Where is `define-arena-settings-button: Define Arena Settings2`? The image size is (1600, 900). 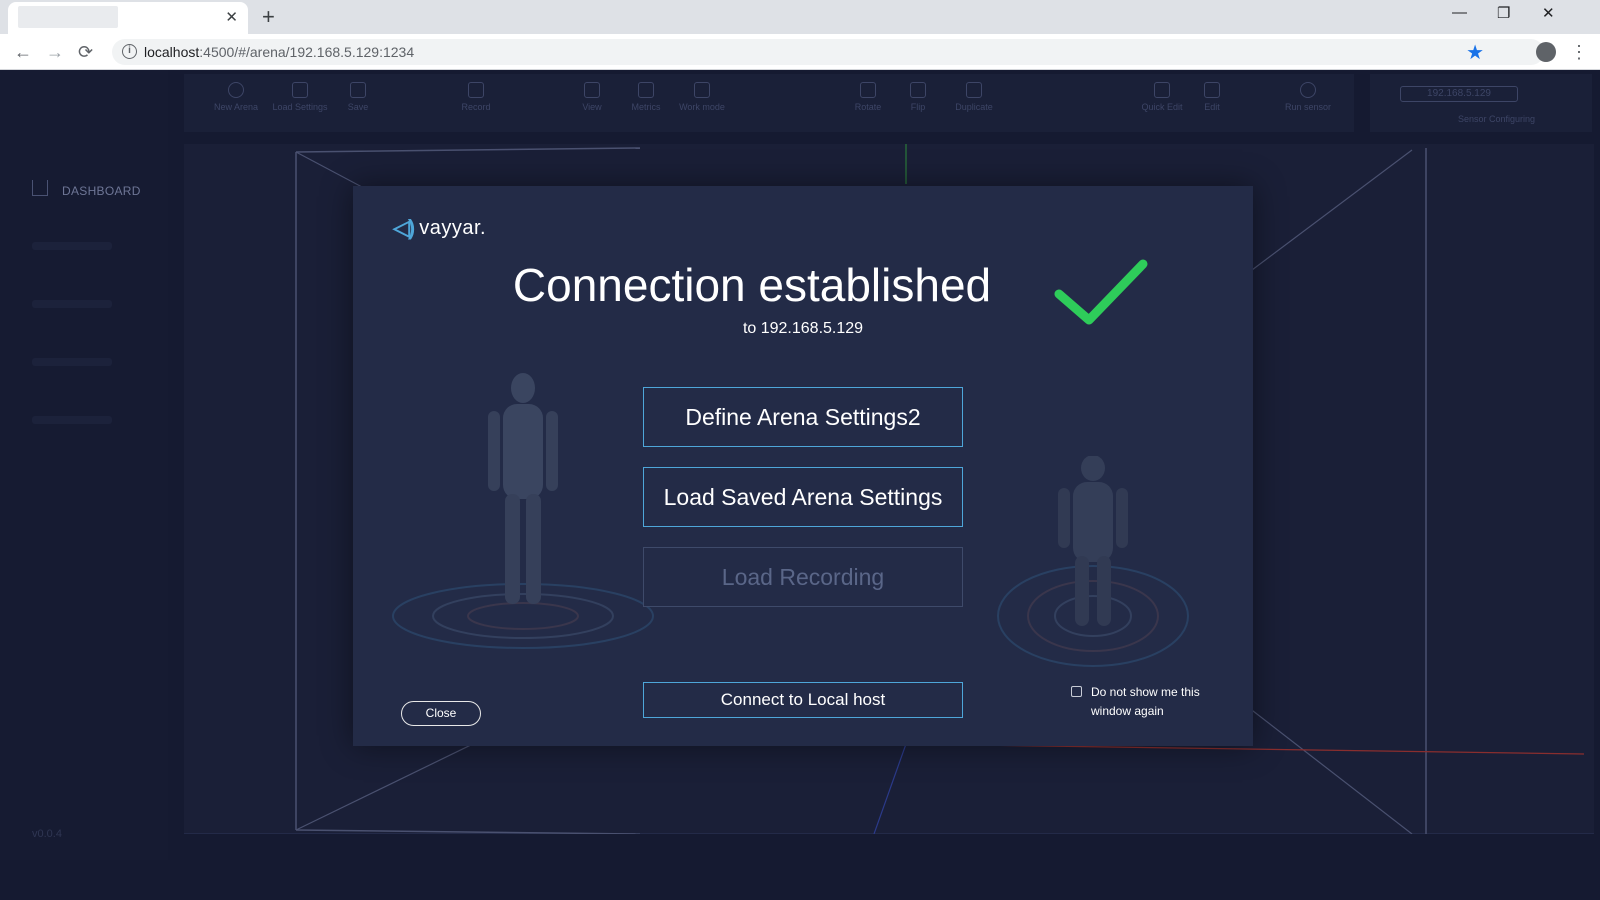
define-arena-settings-button: Define Arena Settings2 is located at coordinates (803, 417).